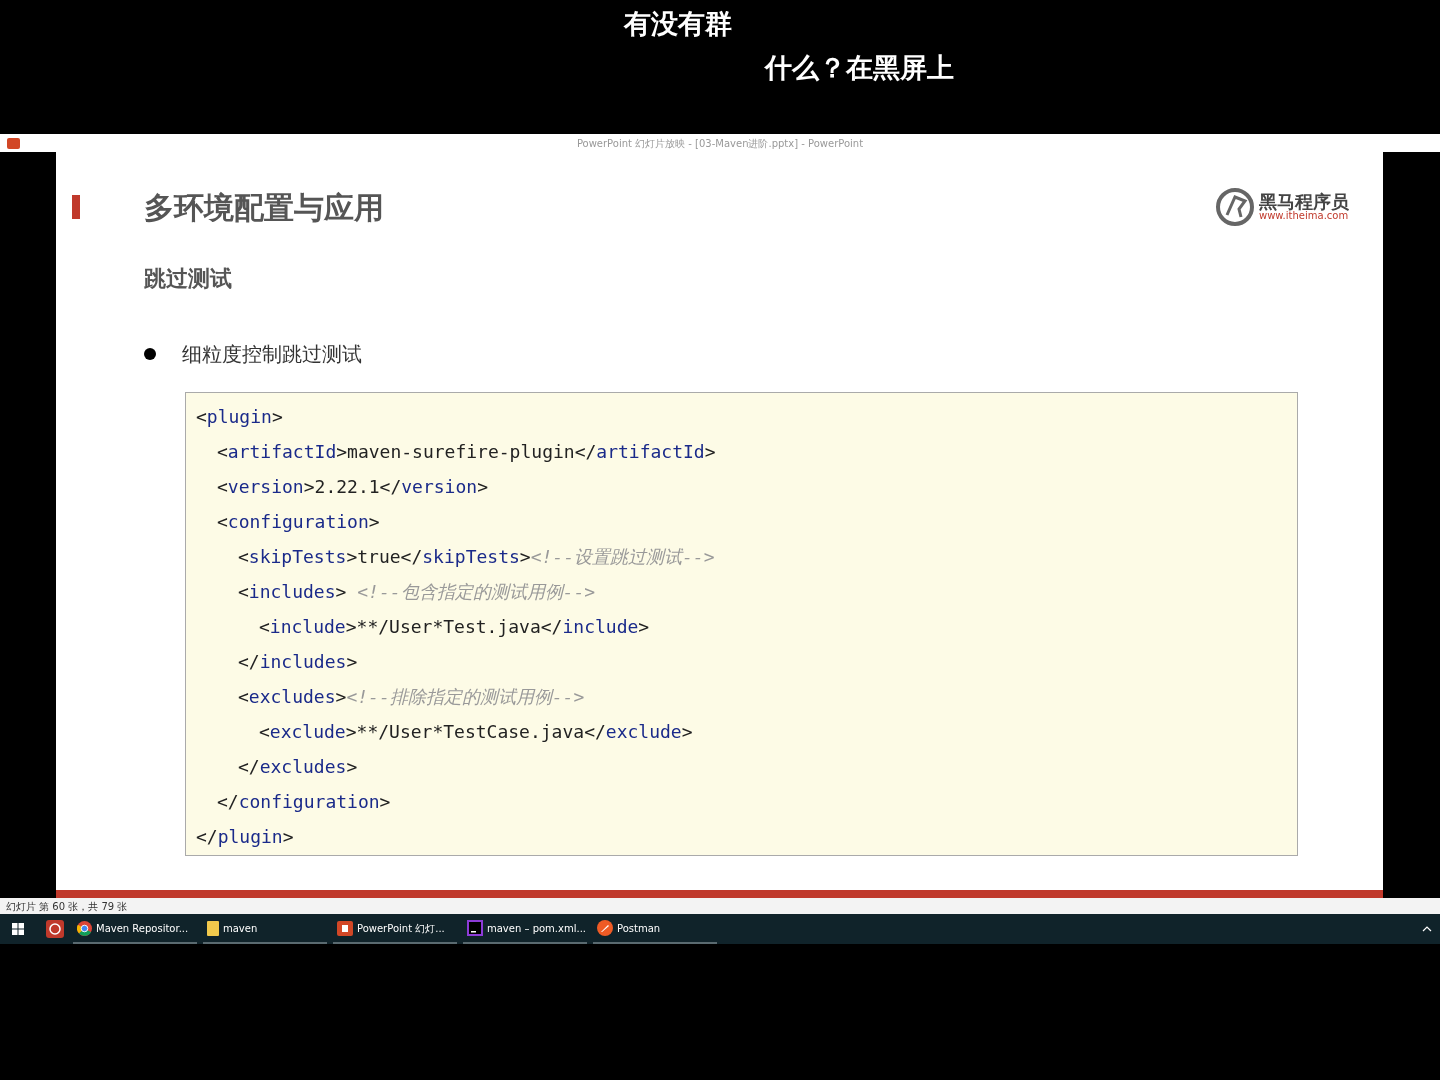 The height and width of the screenshot is (1080, 1440). What do you see at coordinates (245, 837) in the screenshot?
I see `code-line: </plugin>` at bounding box center [245, 837].